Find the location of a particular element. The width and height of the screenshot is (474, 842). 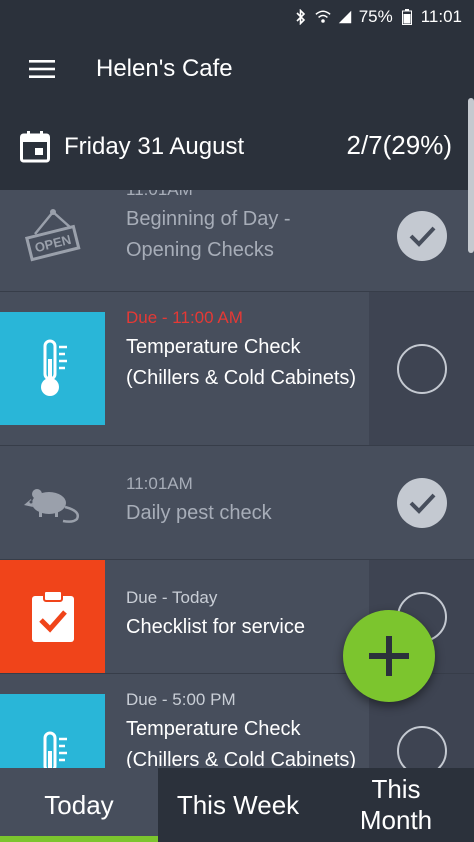

clock: 11:01 is located at coordinates (441, 16).